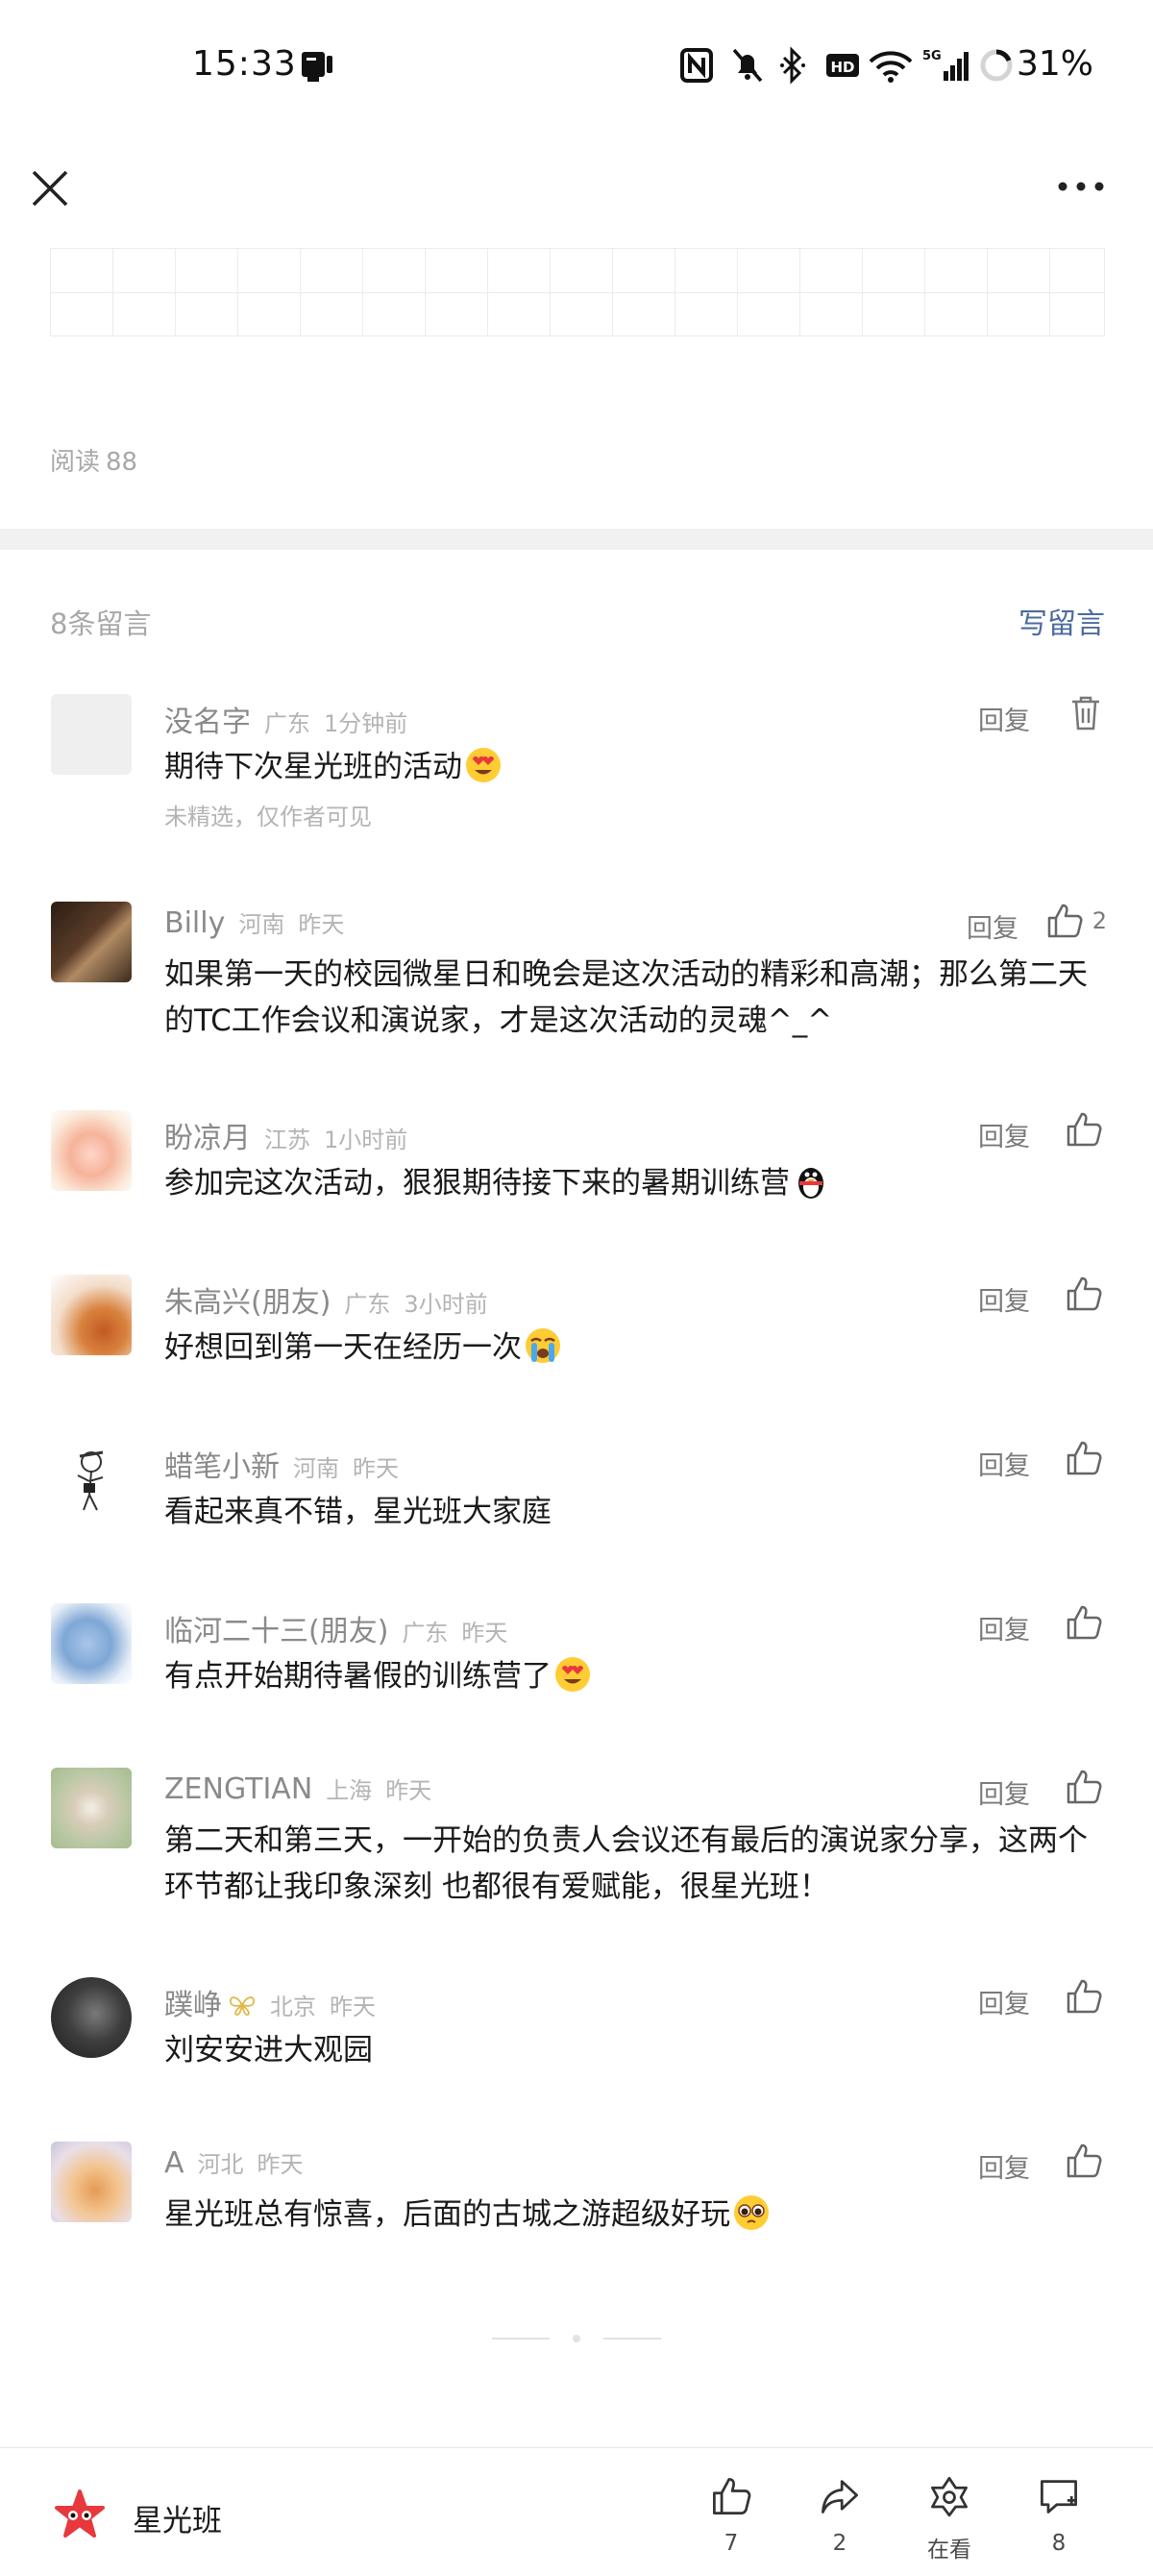  What do you see at coordinates (891, 67) in the screenshot?
I see `wifi-icon` at bounding box center [891, 67].